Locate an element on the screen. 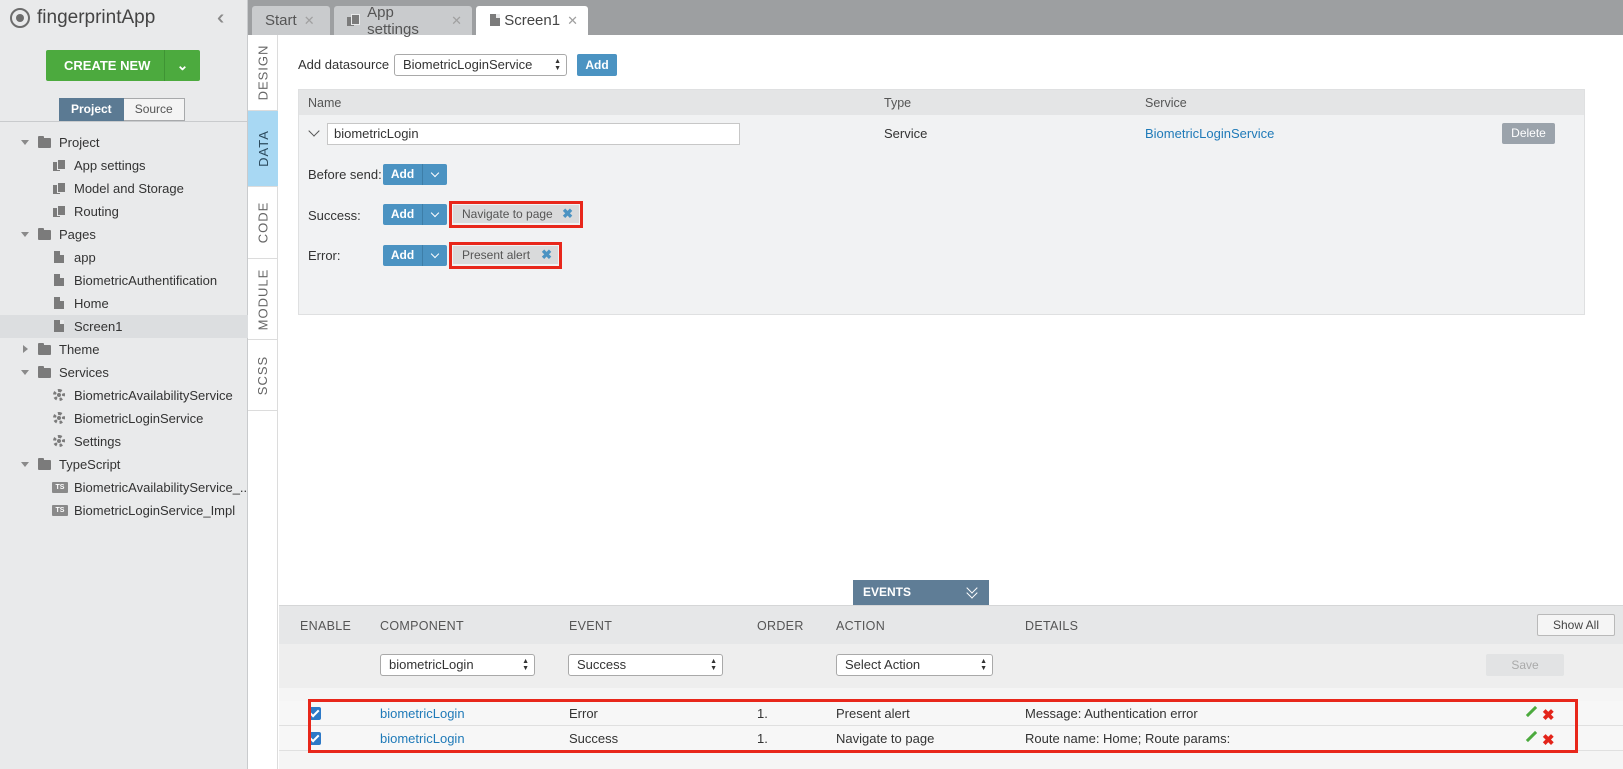 The image size is (1623, 769). save-event-button: Save is located at coordinates (1525, 665).